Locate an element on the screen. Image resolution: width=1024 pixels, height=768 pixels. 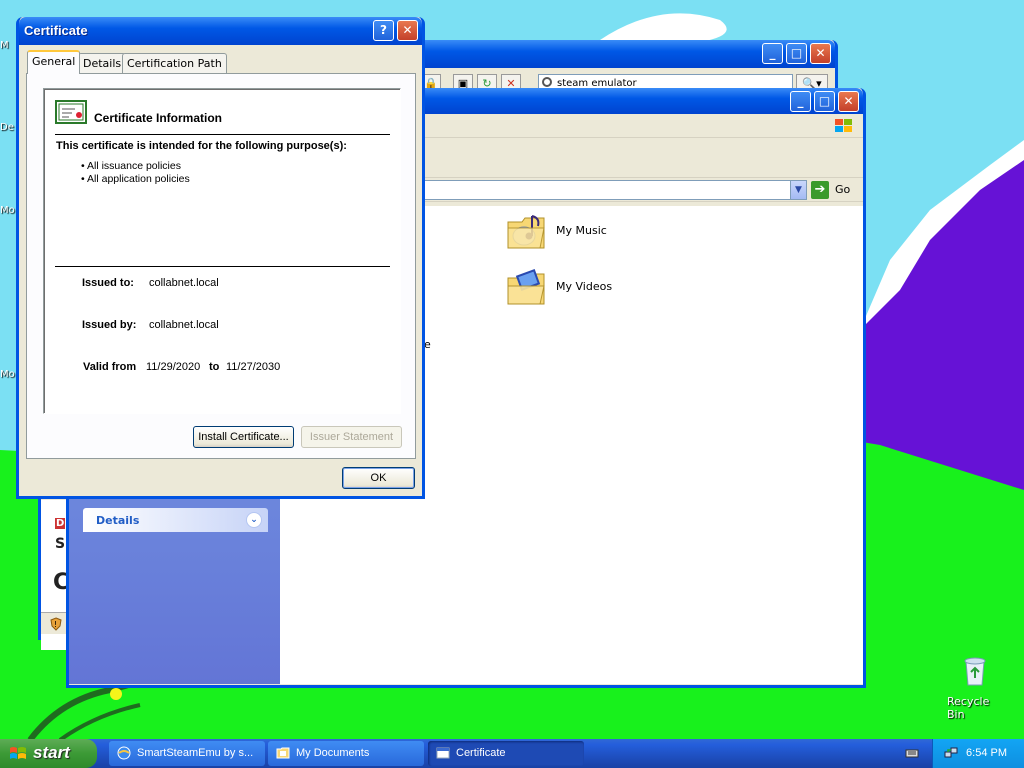
tab-certification-path: Certification Path is located at coordinates (174, 63).